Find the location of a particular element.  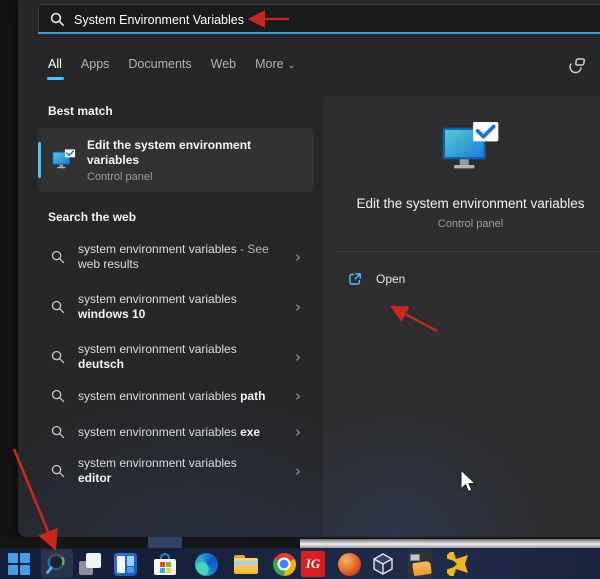

folder-utility-app-button is located at coordinates (420, 564).